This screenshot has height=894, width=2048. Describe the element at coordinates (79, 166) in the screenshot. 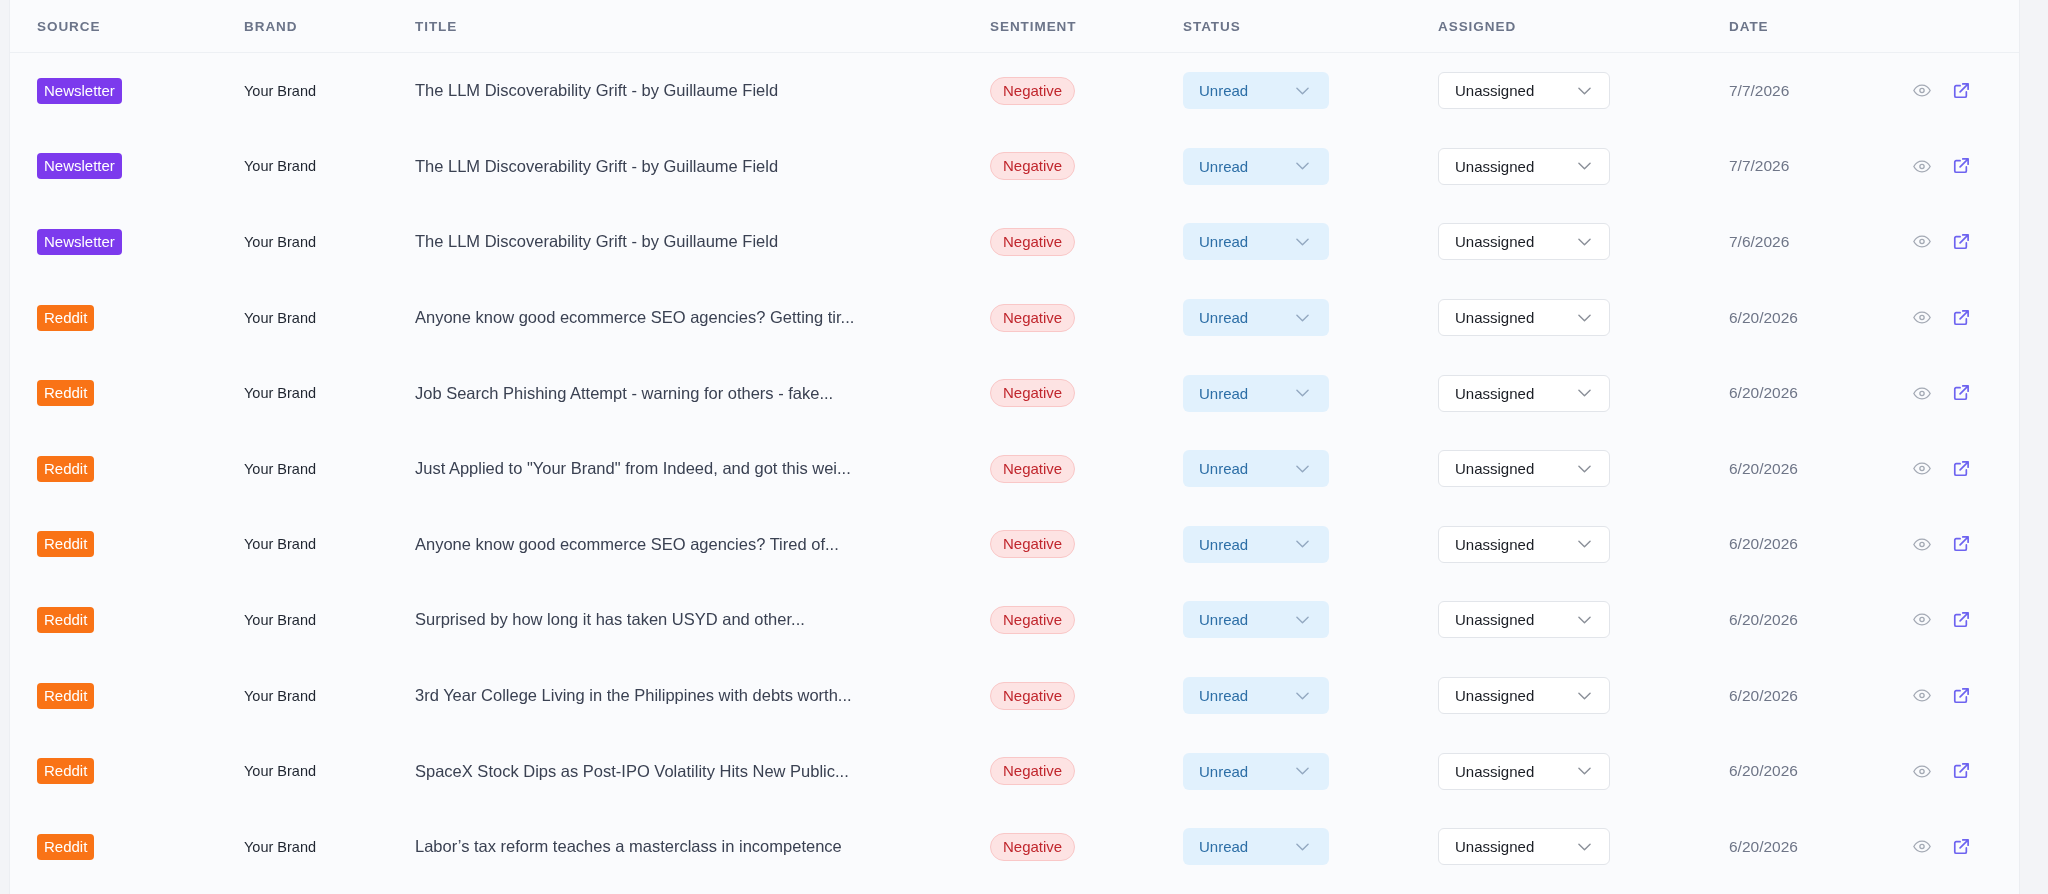

I see `source-tag: Newsletter` at that location.